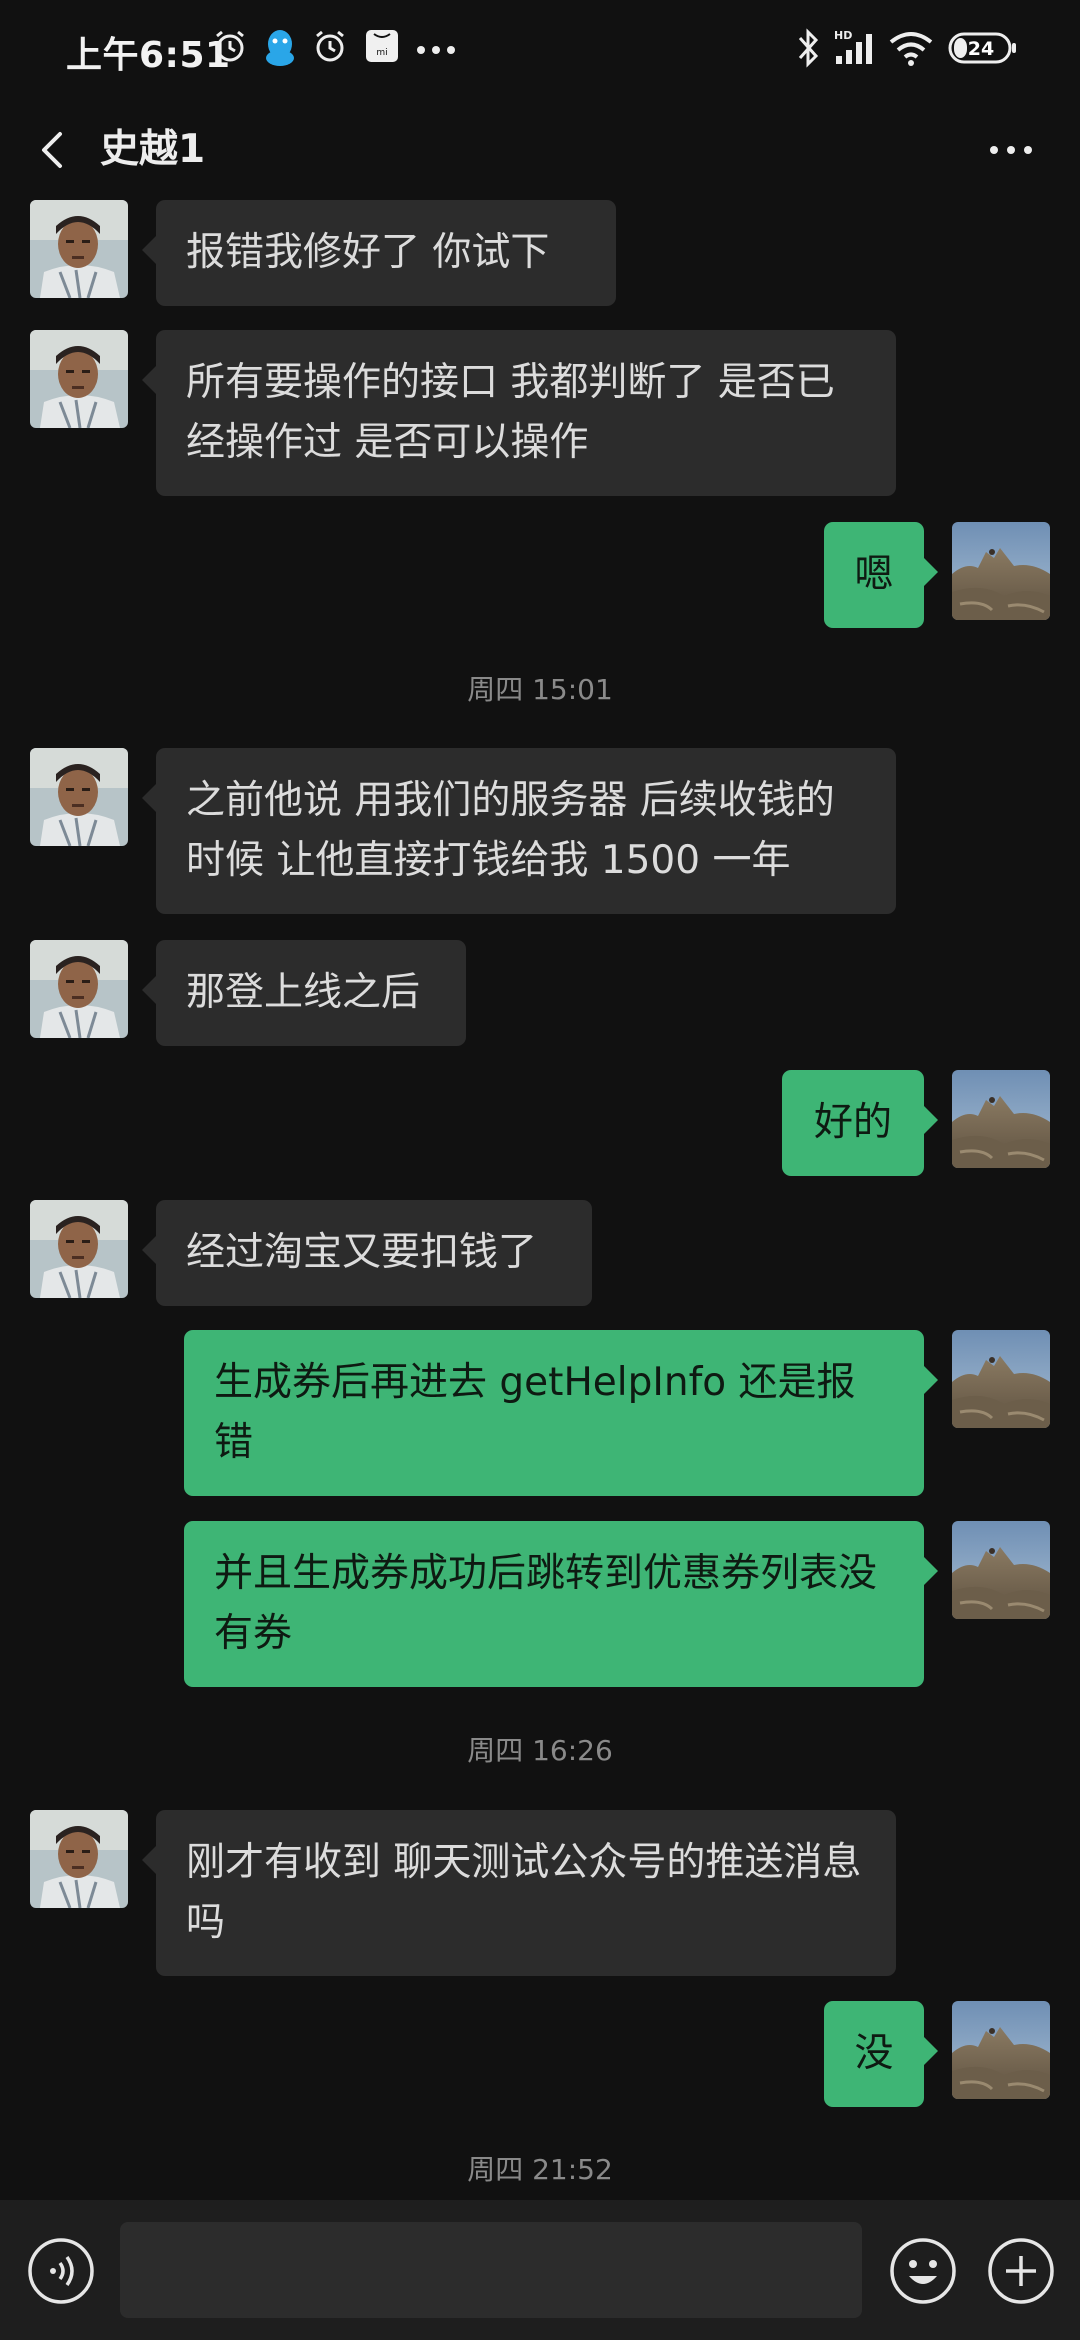 The width and height of the screenshot is (1080, 2340). Describe the element at coordinates (911, 50) in the screenshot. I see `wifi-icon` at that location.